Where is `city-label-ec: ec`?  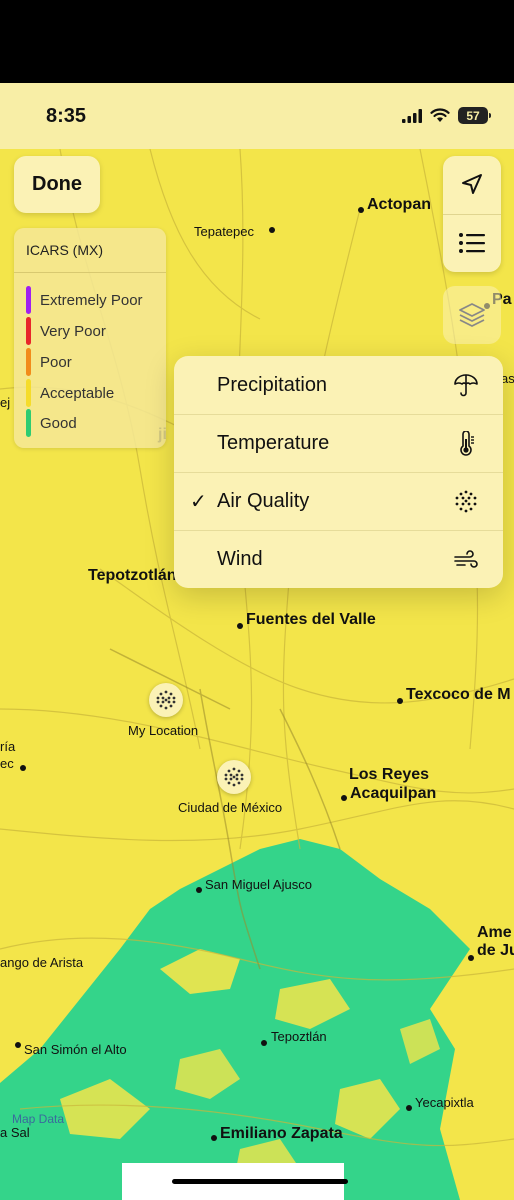
city-label-ec: ec is located at coordinates (7, 763).